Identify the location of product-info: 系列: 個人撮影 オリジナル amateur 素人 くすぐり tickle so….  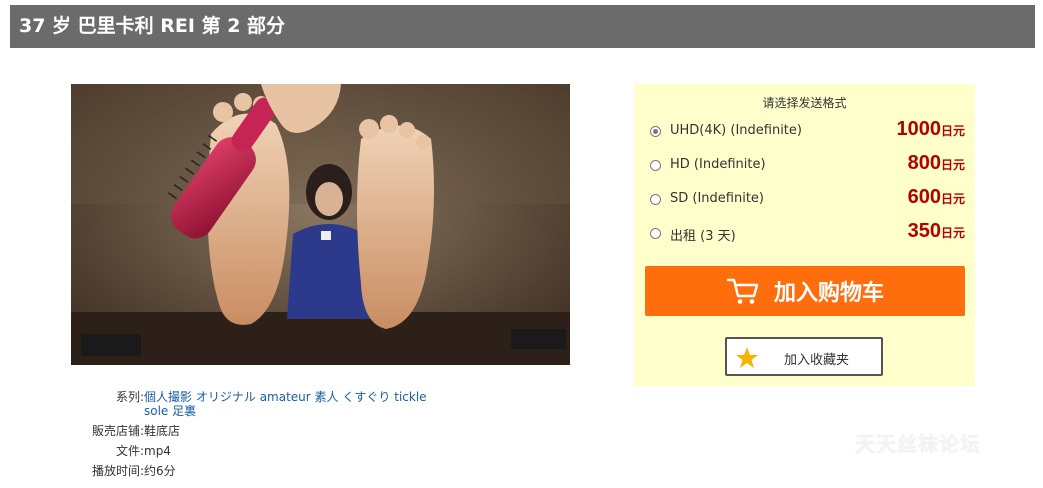
(244, 437).